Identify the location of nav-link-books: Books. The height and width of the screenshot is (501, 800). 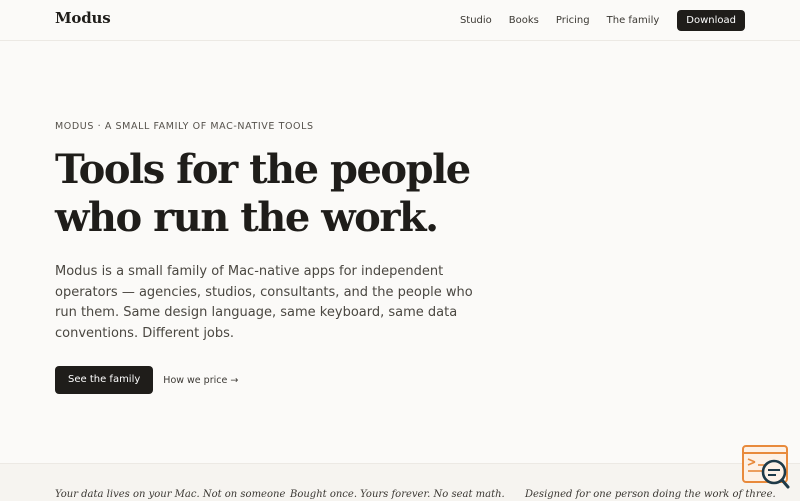
(524, 20).